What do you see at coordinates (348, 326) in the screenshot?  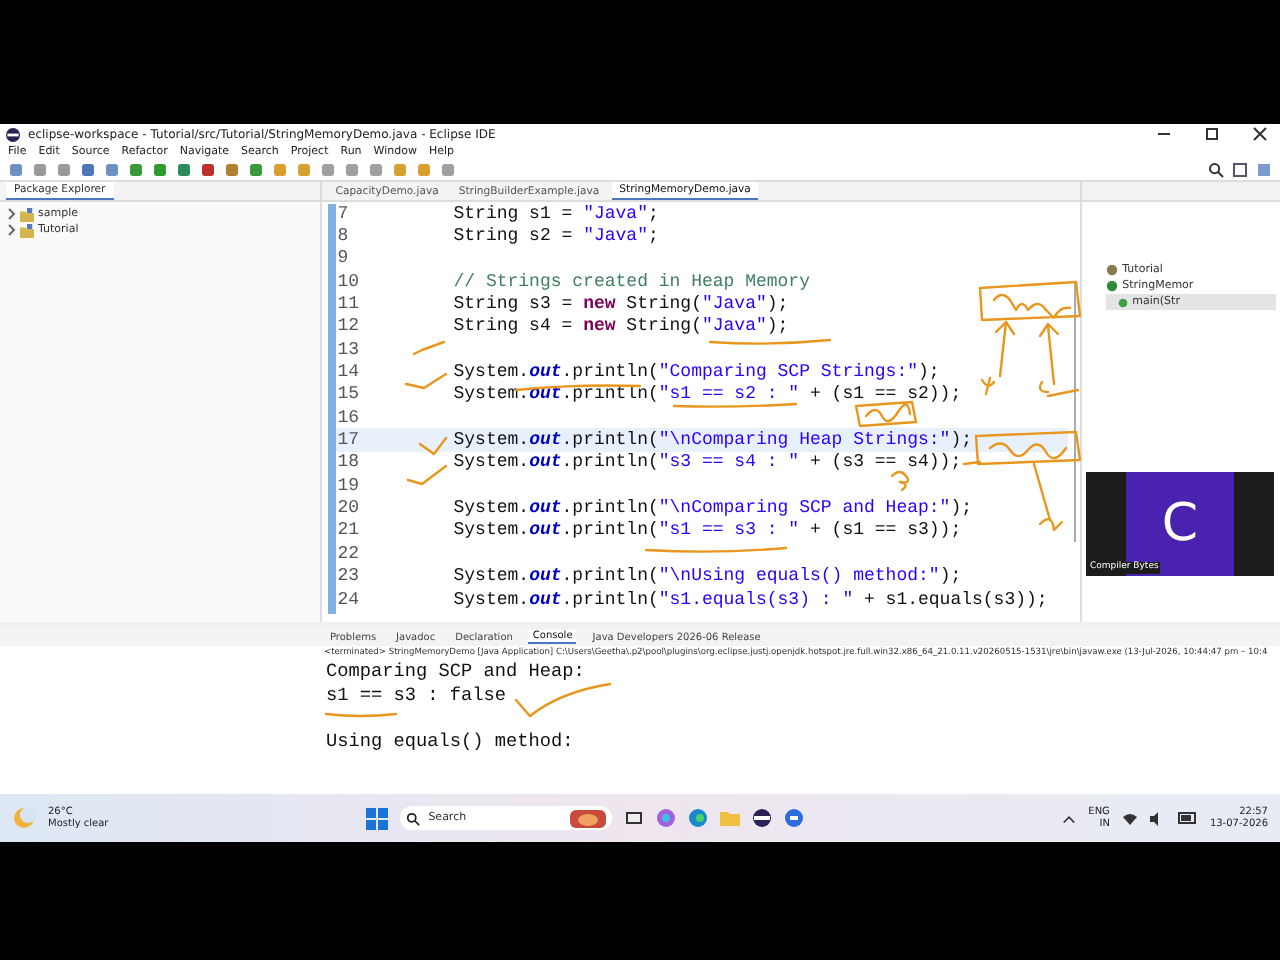 I see `line-number: 12` at bounding box center [348, 326].